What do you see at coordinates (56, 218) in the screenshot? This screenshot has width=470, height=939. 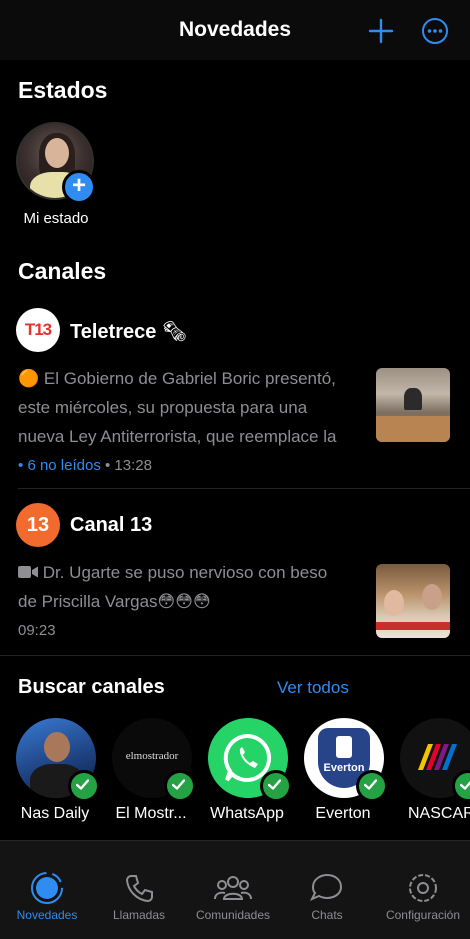 I see `my-status-label: Mi estado` at bounding box center [56, 218].